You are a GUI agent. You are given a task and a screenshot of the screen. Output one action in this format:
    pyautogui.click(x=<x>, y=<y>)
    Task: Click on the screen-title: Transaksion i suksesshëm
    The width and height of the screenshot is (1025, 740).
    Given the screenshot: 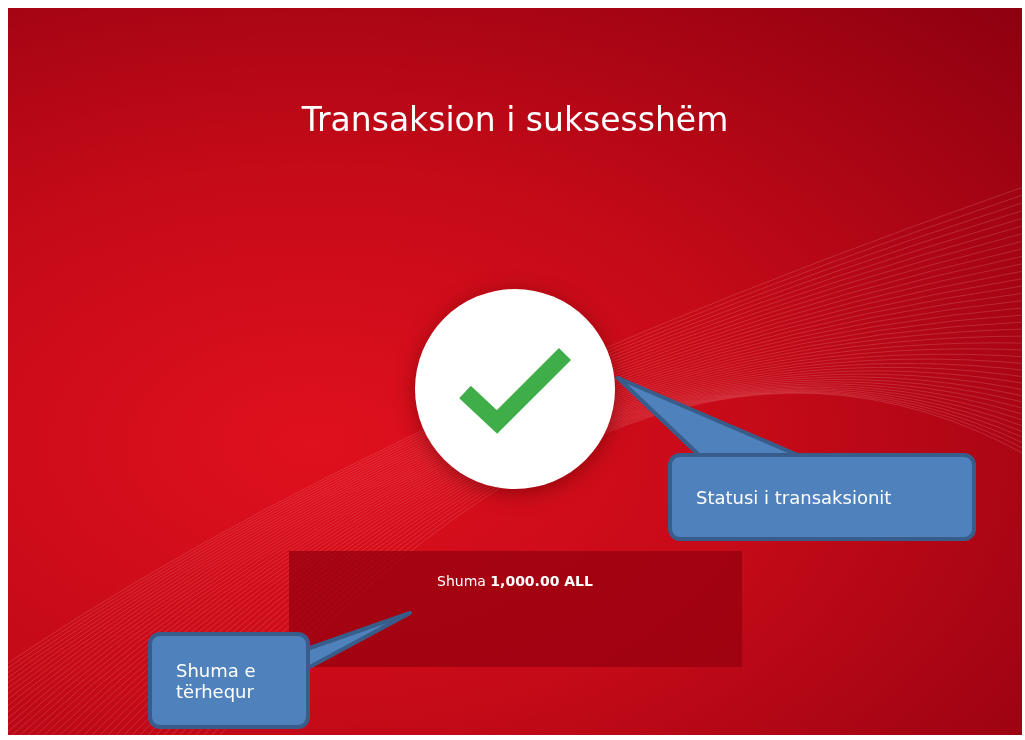 What is the action you would take?
    pyautogui.click(x=515, y=119)
    